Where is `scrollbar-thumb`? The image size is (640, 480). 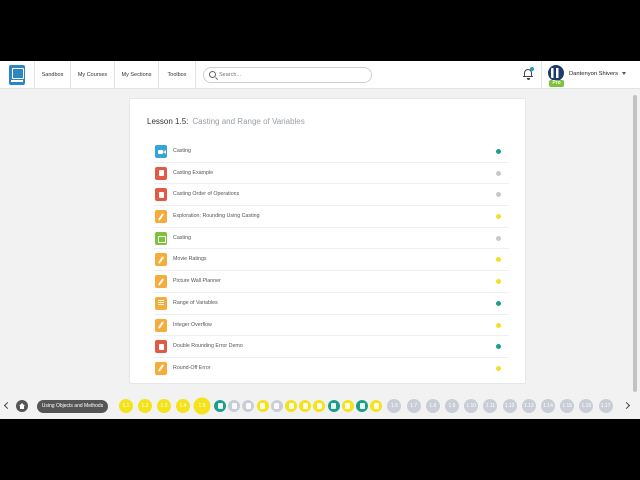
scrollbar-thumb is located at coordinates (635, 243).